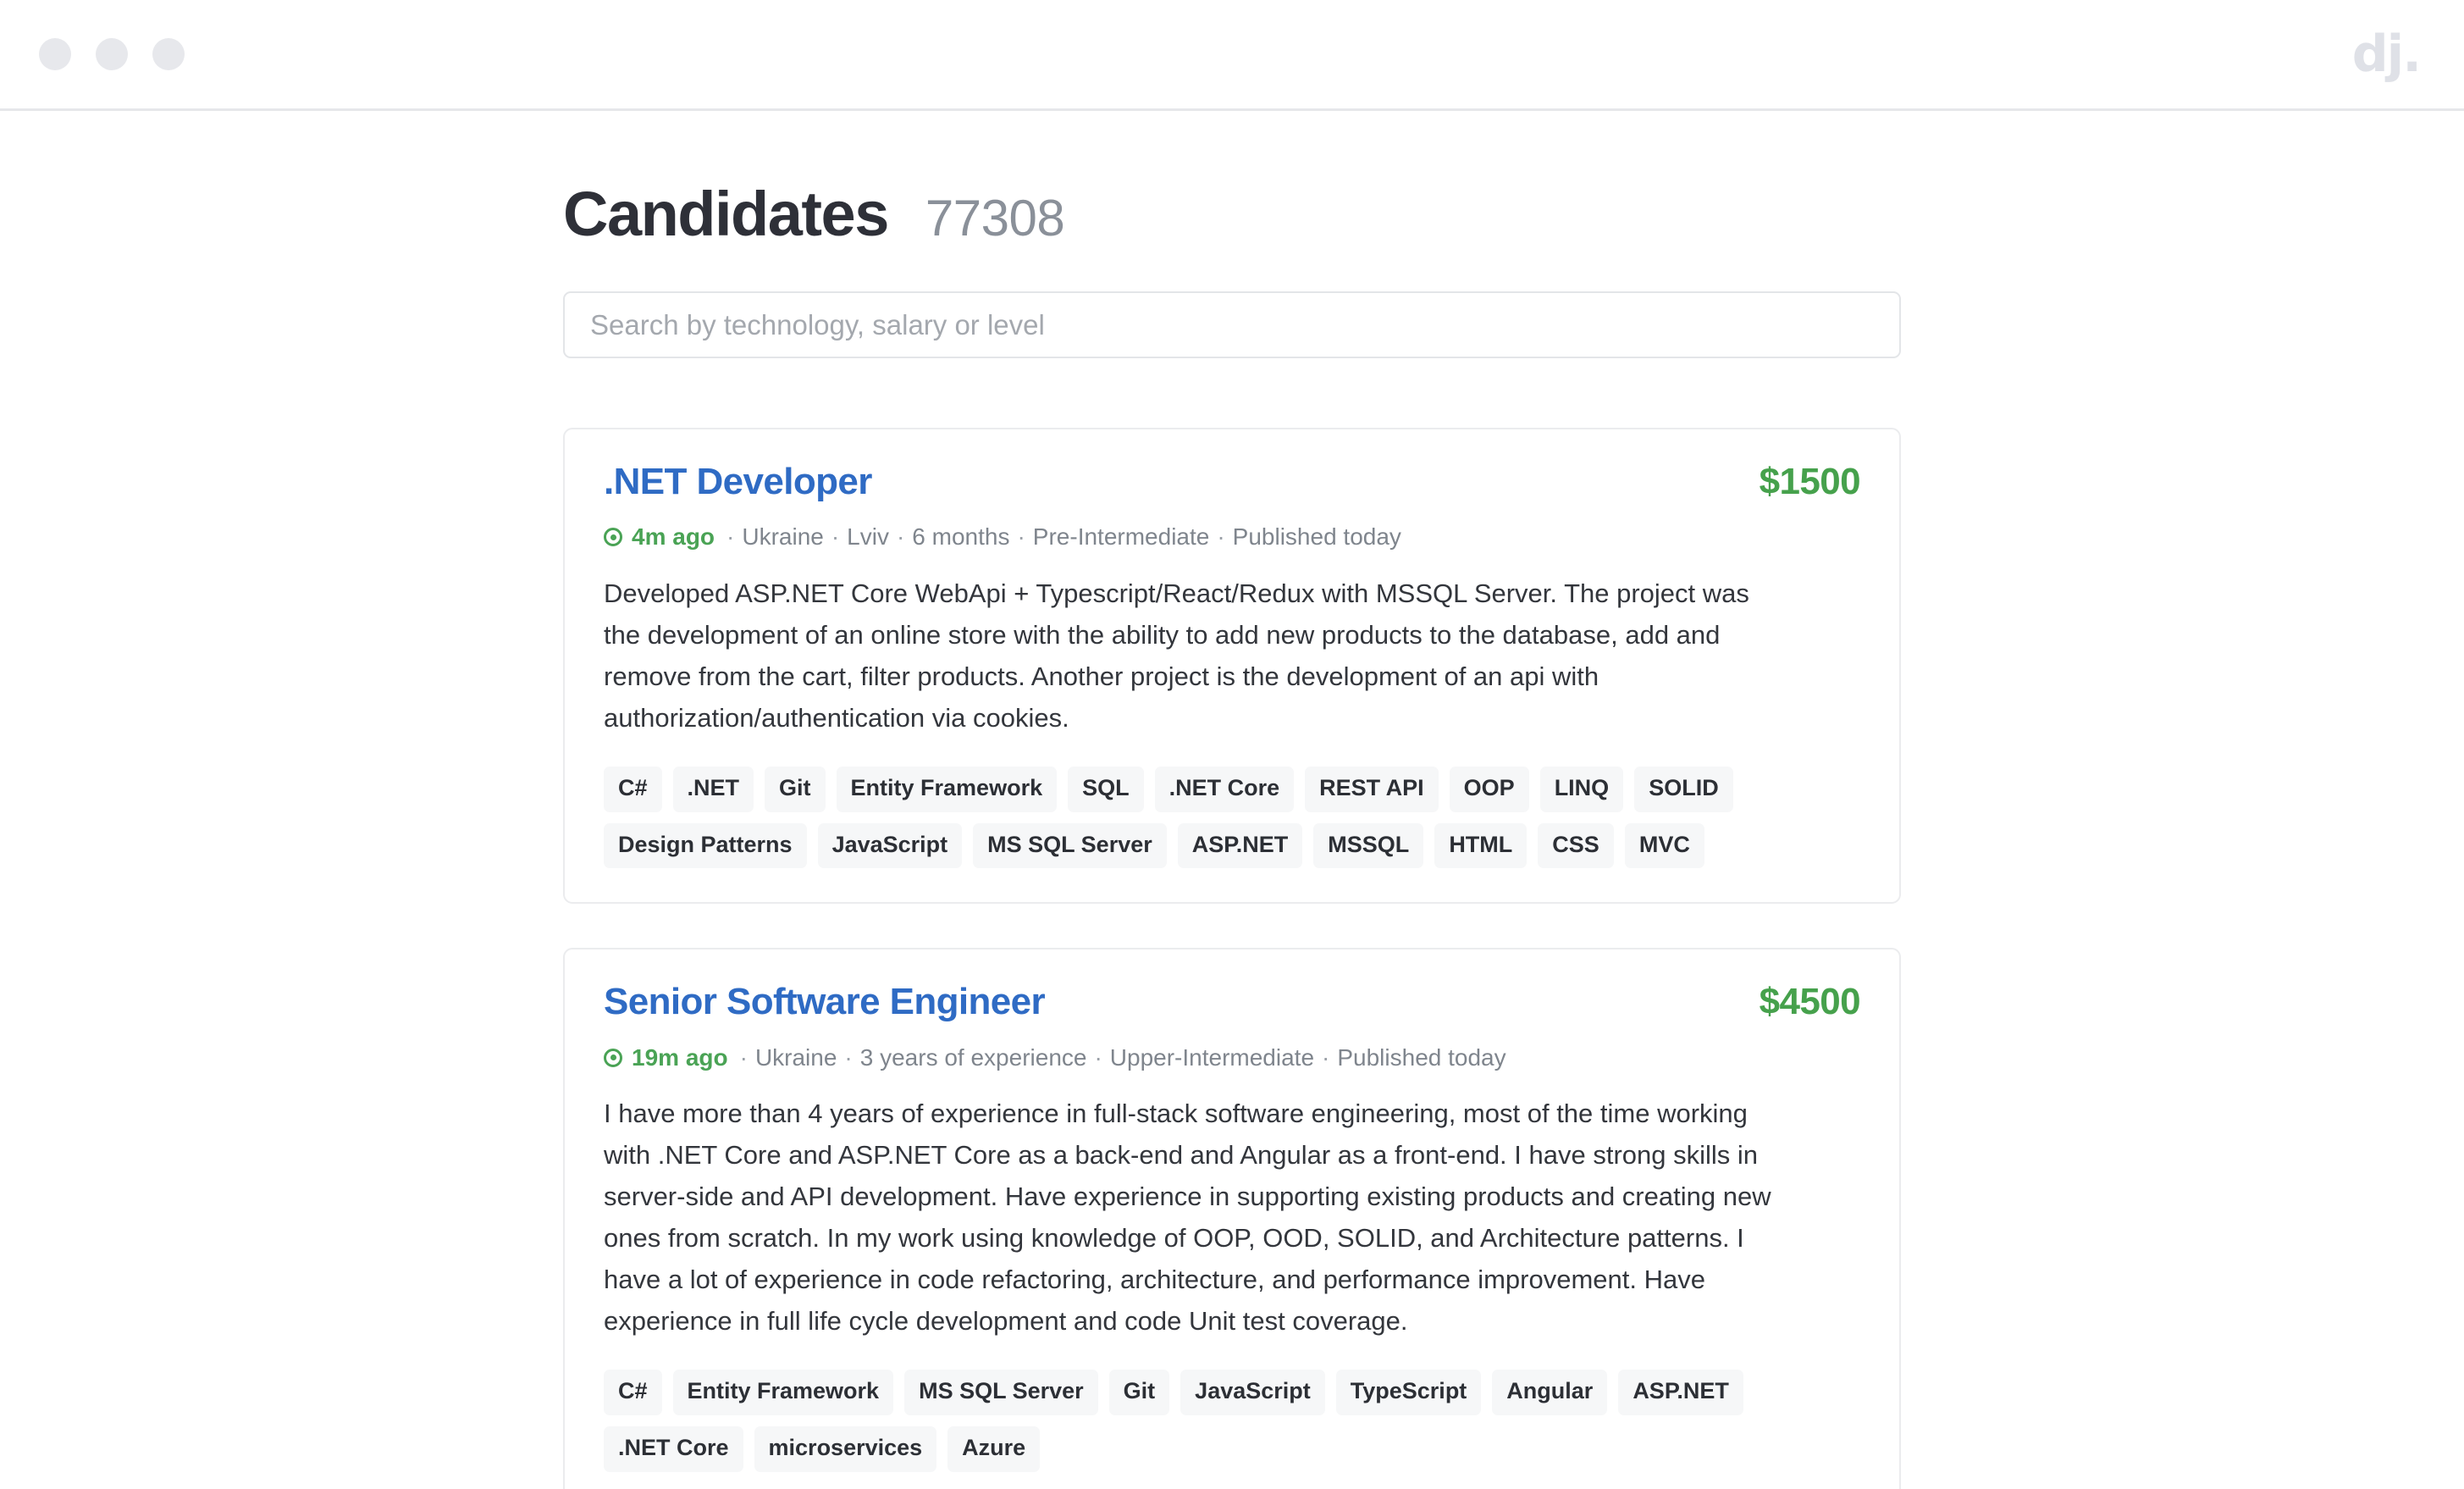 The image size is (2464, 1489). What do you see at coordinates (995, 218) in the screenshot?
I see `candidates-count: 77308` at bounding box center [995, 218].